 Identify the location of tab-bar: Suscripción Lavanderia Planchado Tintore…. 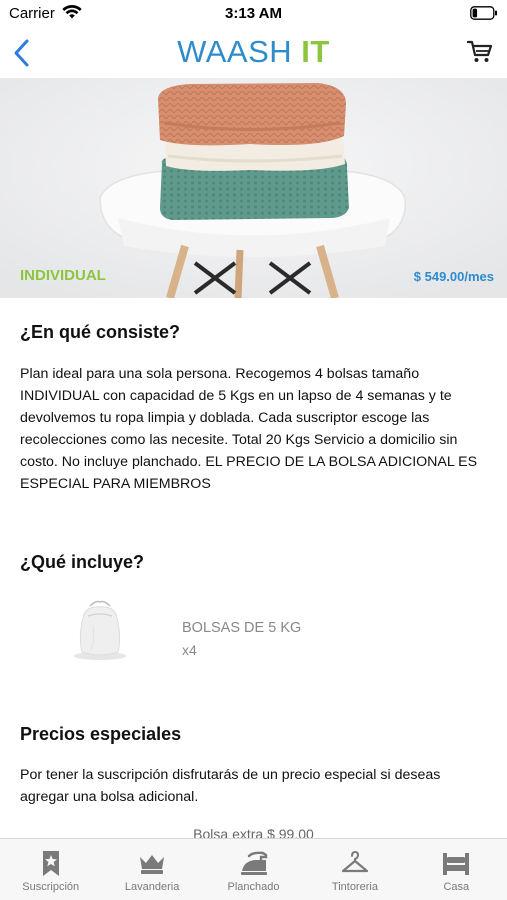
(253, 869).